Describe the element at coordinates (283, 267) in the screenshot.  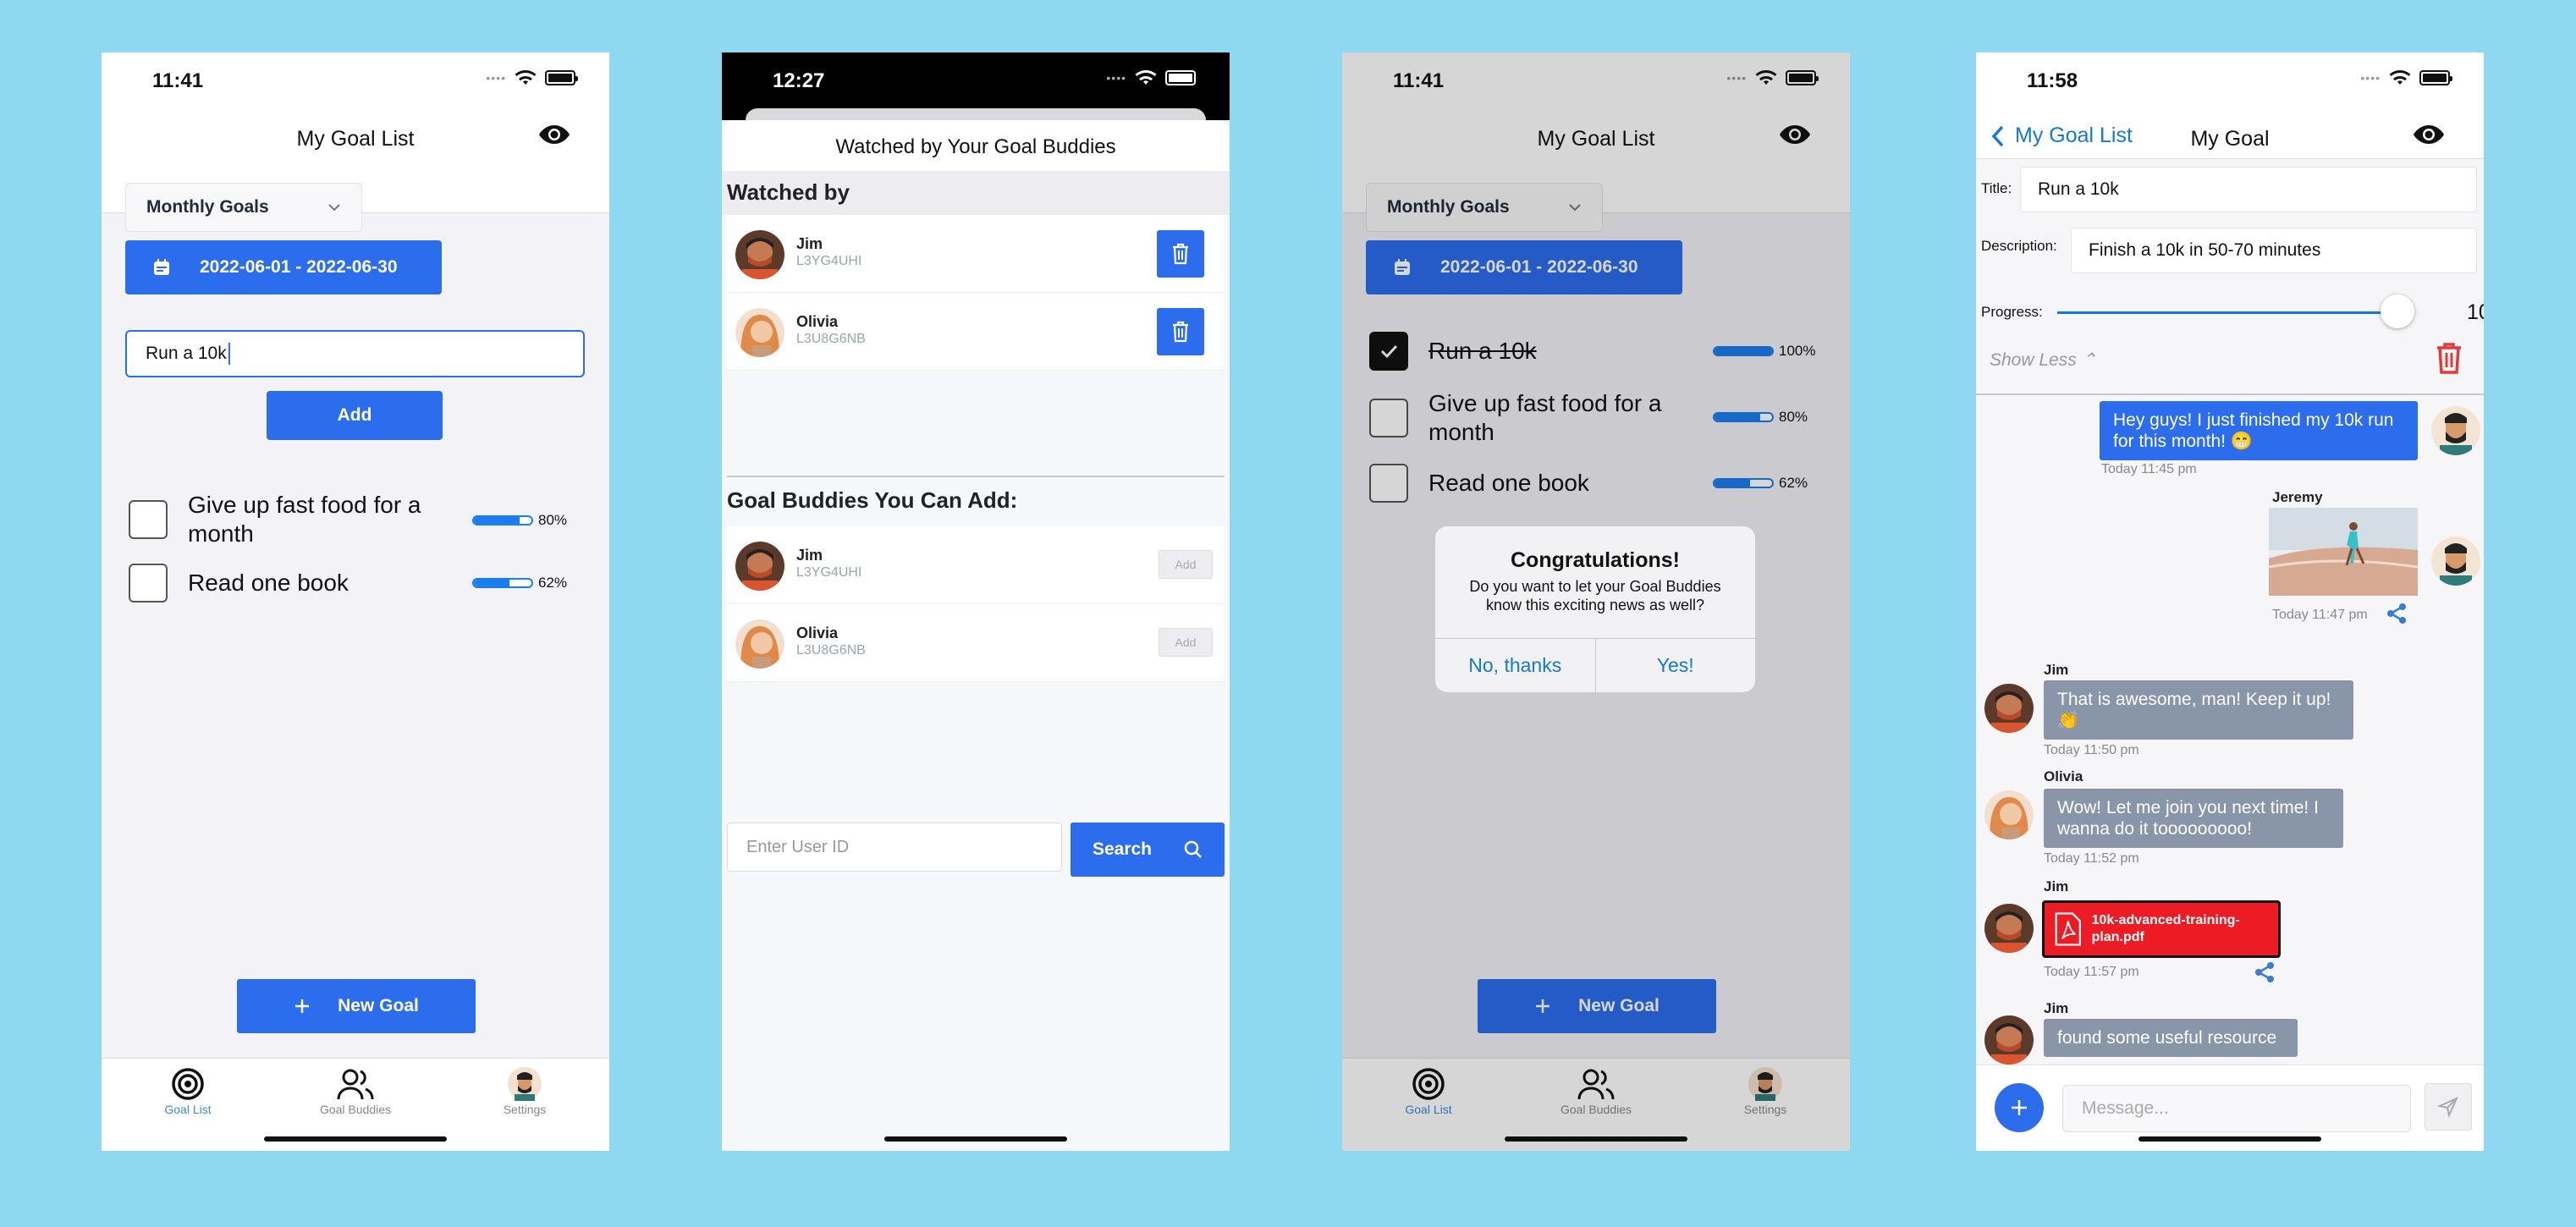
I see `date-range-button: 2022-06-01 - 2022-06-30` at that location.